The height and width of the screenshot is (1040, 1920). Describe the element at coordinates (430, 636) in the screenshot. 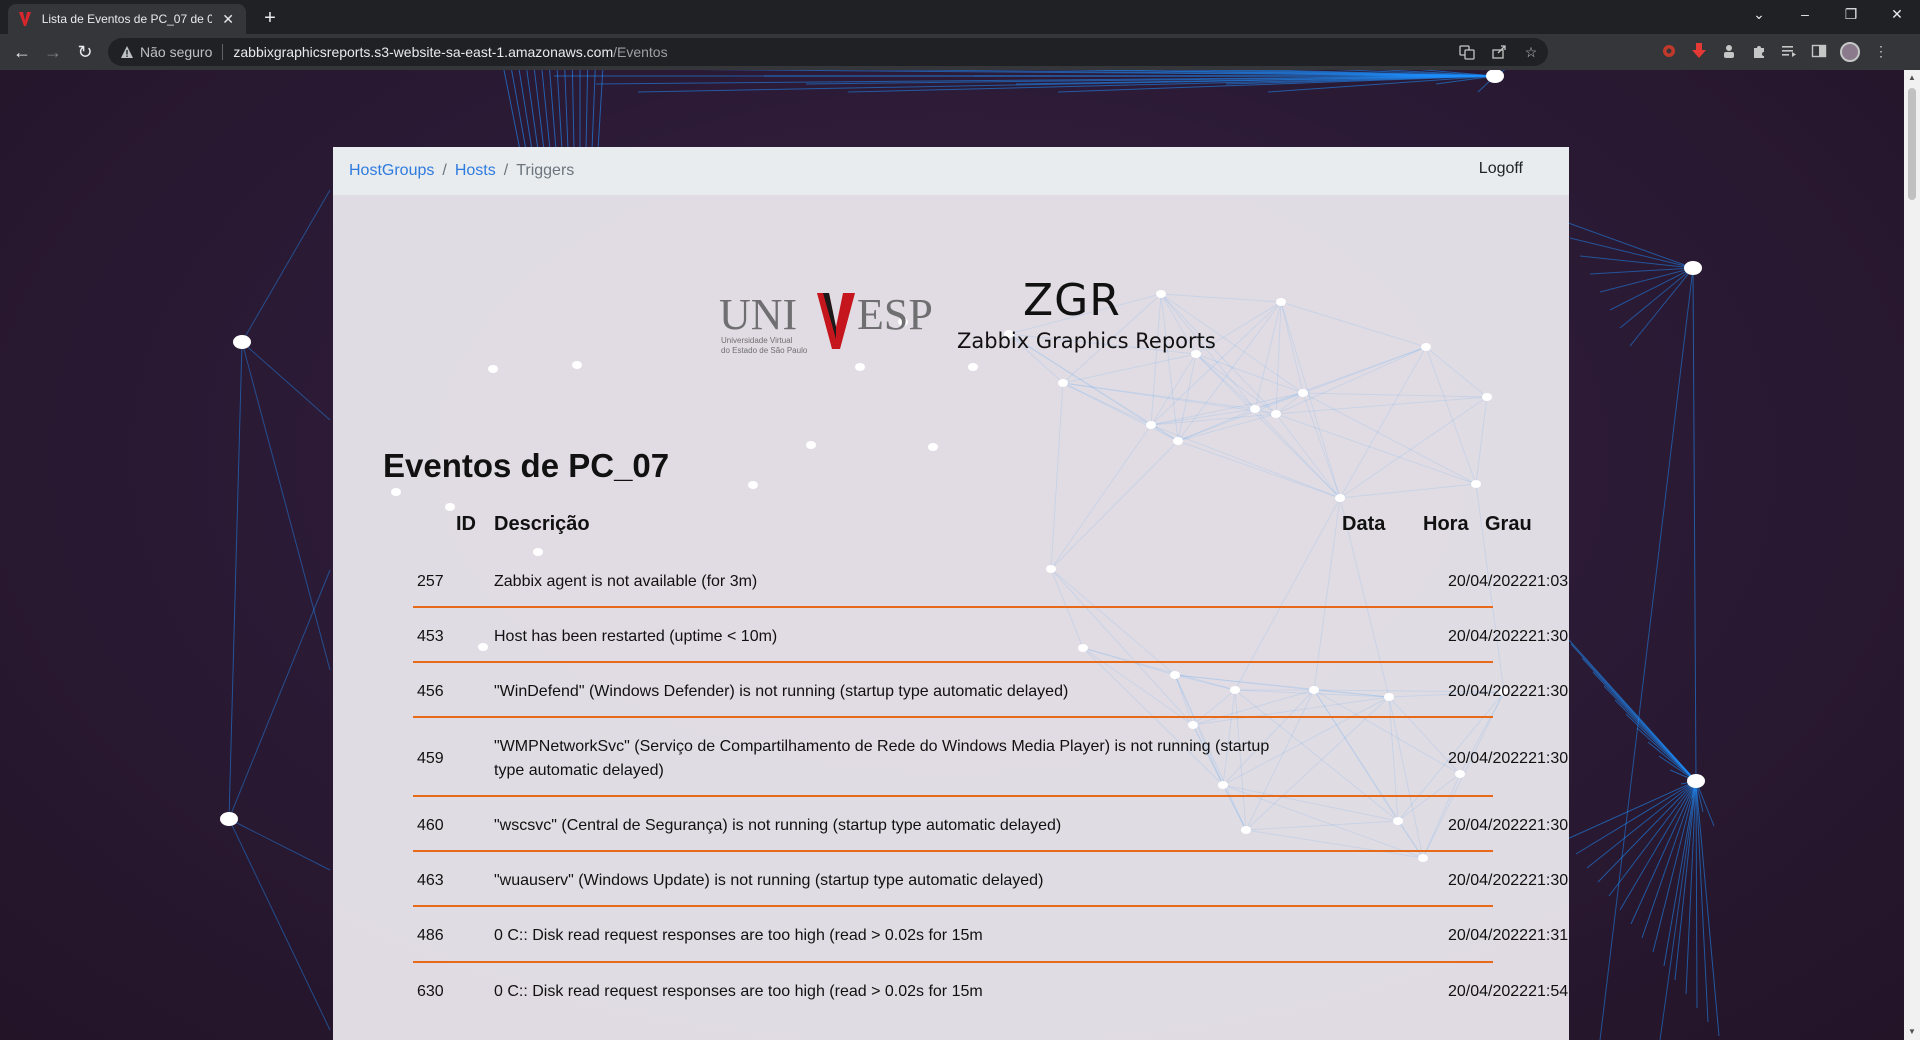

I see `cell-id: 453` at that location.